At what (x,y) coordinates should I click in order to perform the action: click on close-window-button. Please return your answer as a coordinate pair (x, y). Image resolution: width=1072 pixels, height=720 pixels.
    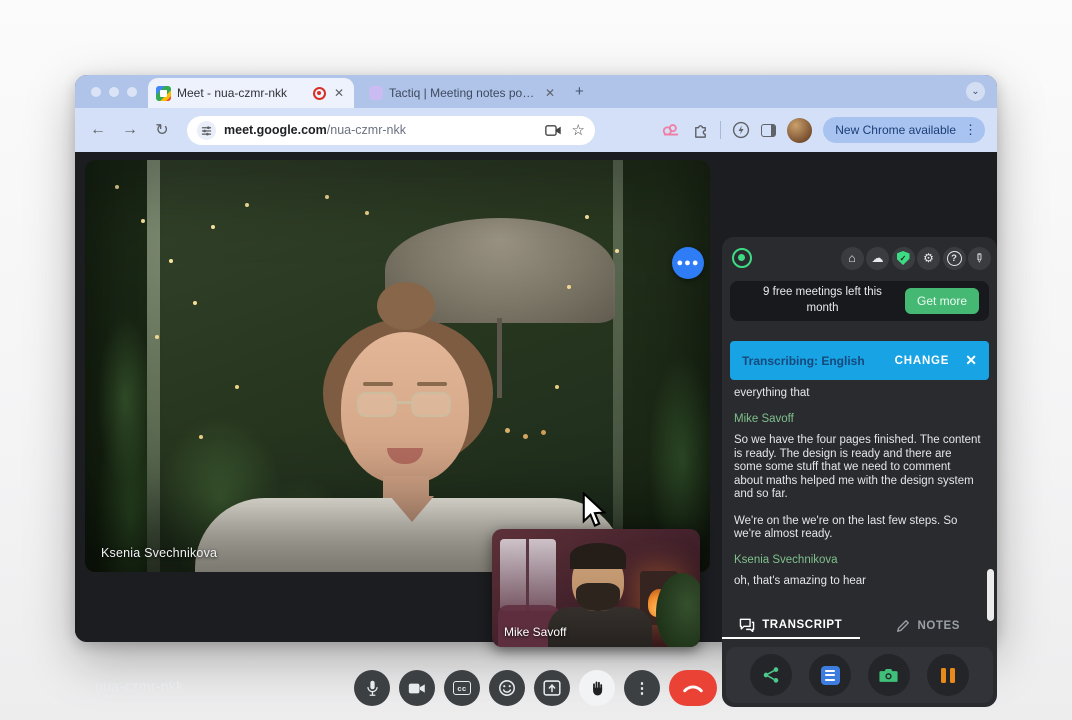
    Looking at the image, I should click on (96, 92).